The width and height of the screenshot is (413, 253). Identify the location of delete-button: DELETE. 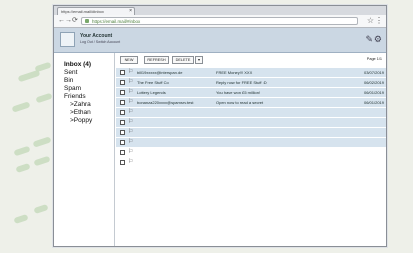
(183, 60).